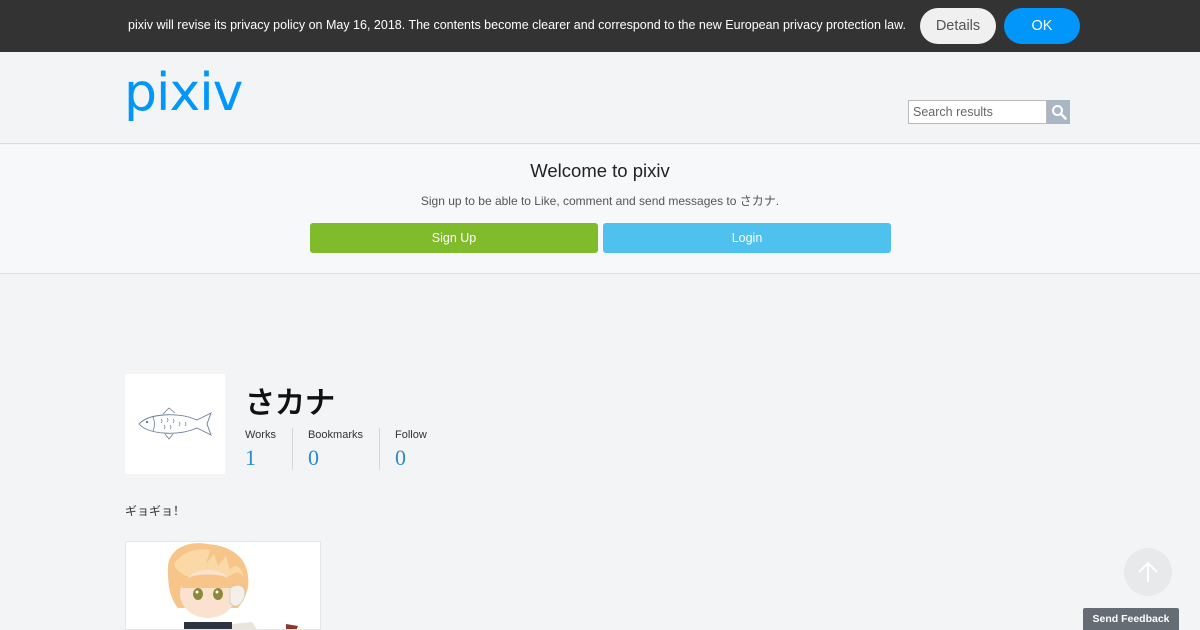  What do you see at coordinates (250, 457) in the screenshot?
I see `stat-value: 1` at bounding box center [250, 457].